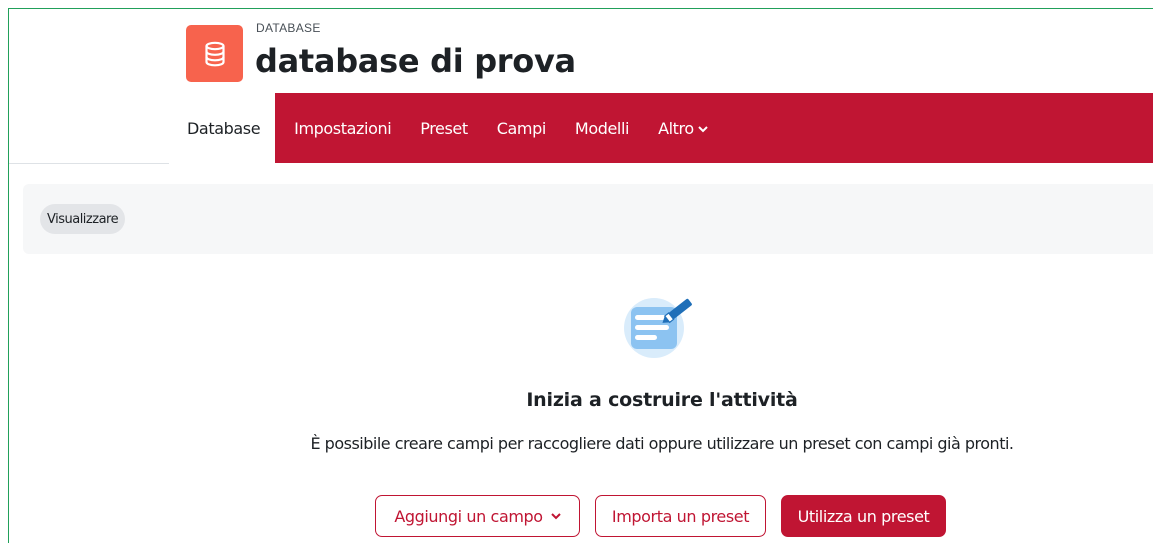 The image size is (1153, 543). What do you see at coordinates (415, 61) in the screenshot?
I see `page-title: database di prova` at bounding box center [415, 61].